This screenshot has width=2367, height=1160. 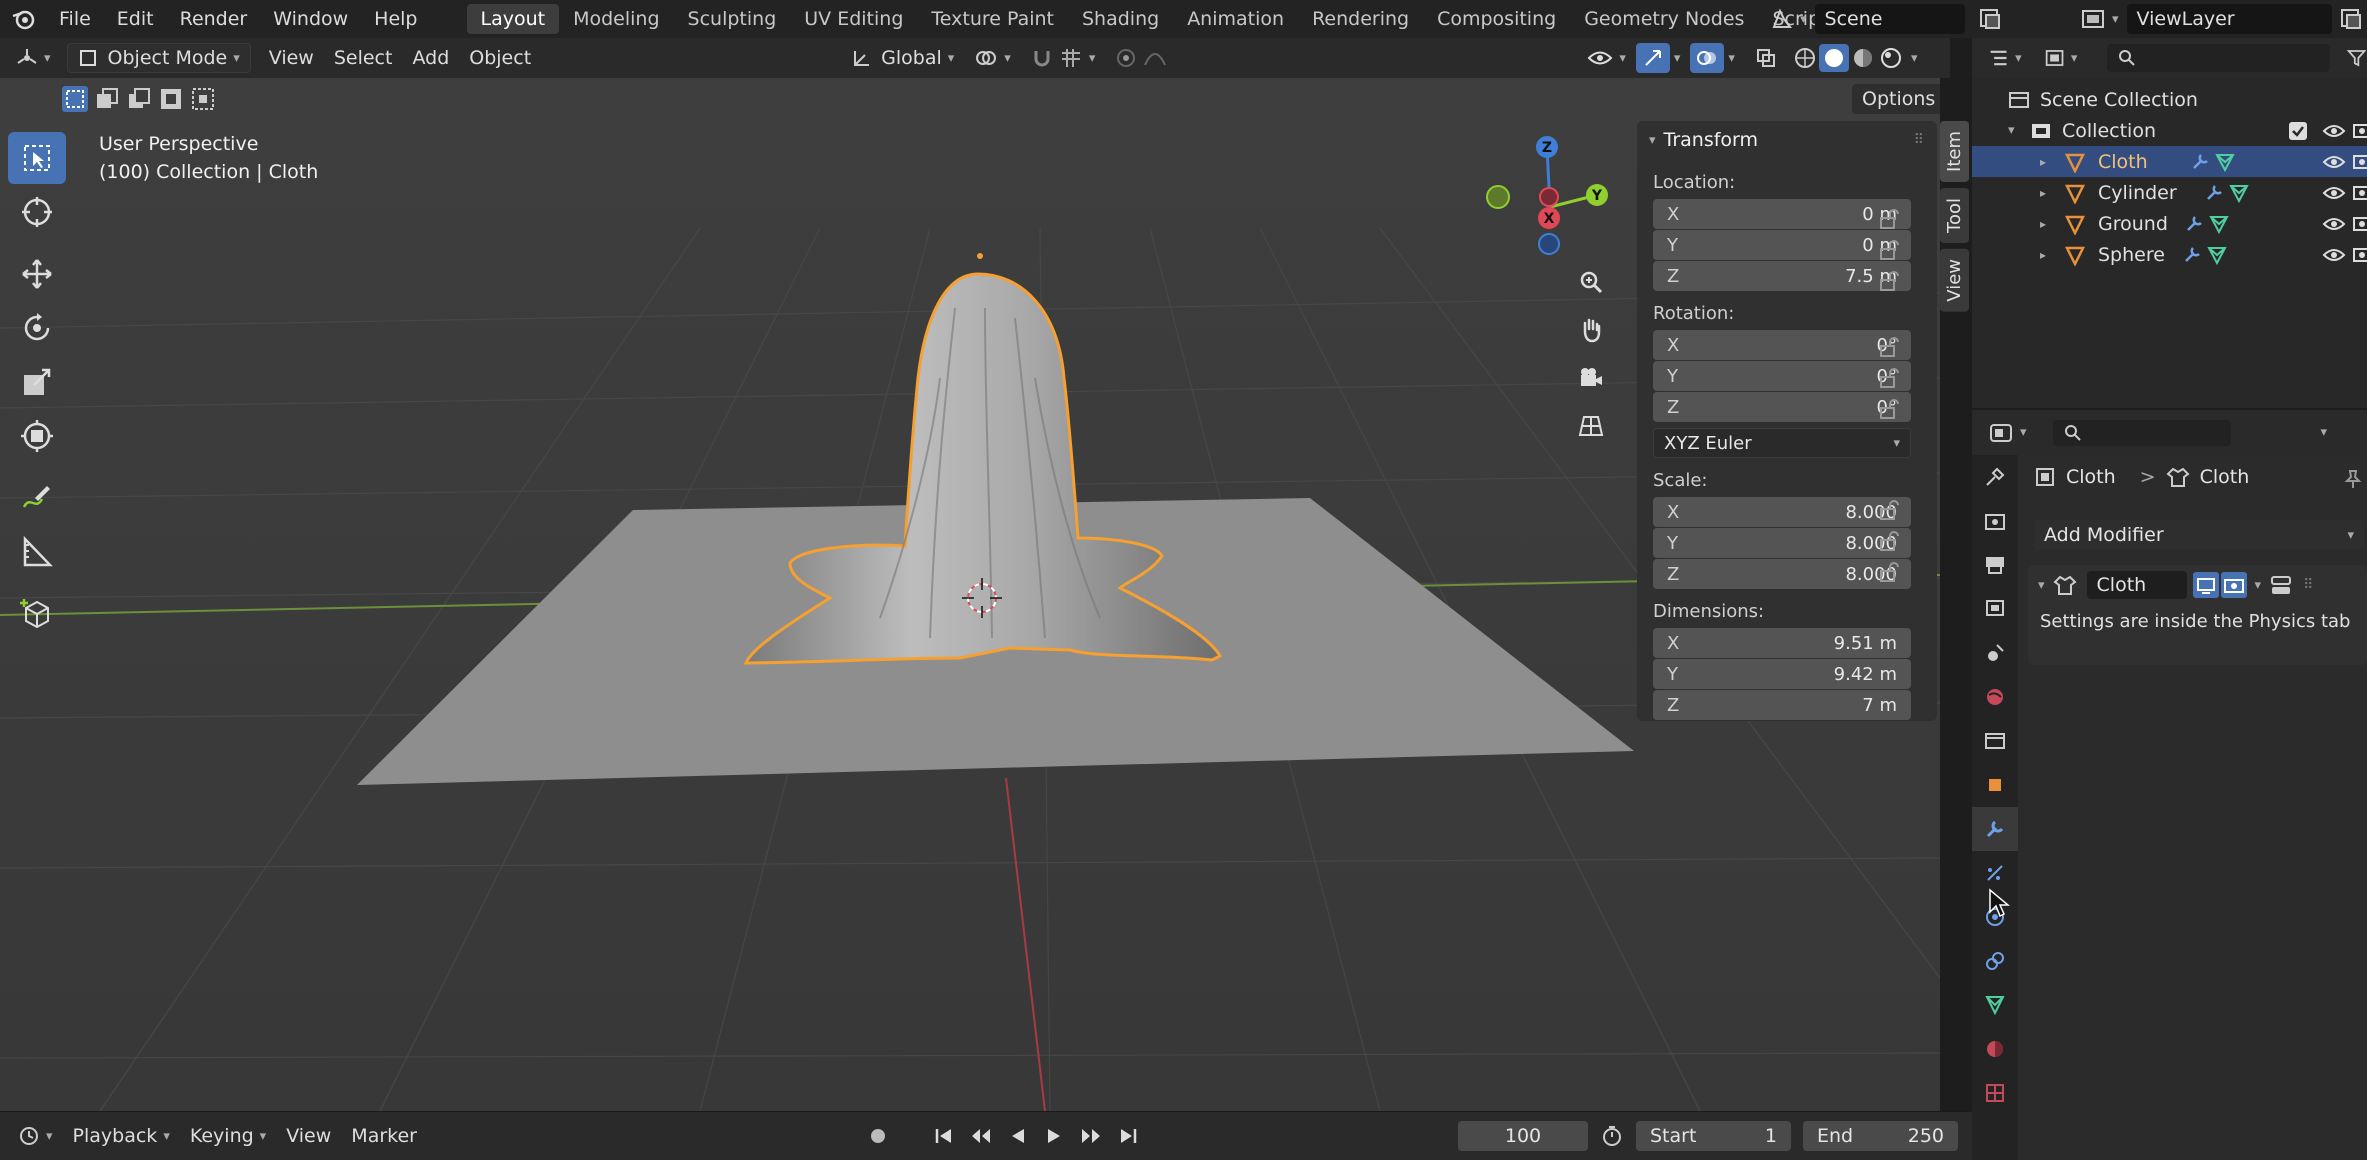 I want to click on object-tab-icon, so click(x=1995, y=785).